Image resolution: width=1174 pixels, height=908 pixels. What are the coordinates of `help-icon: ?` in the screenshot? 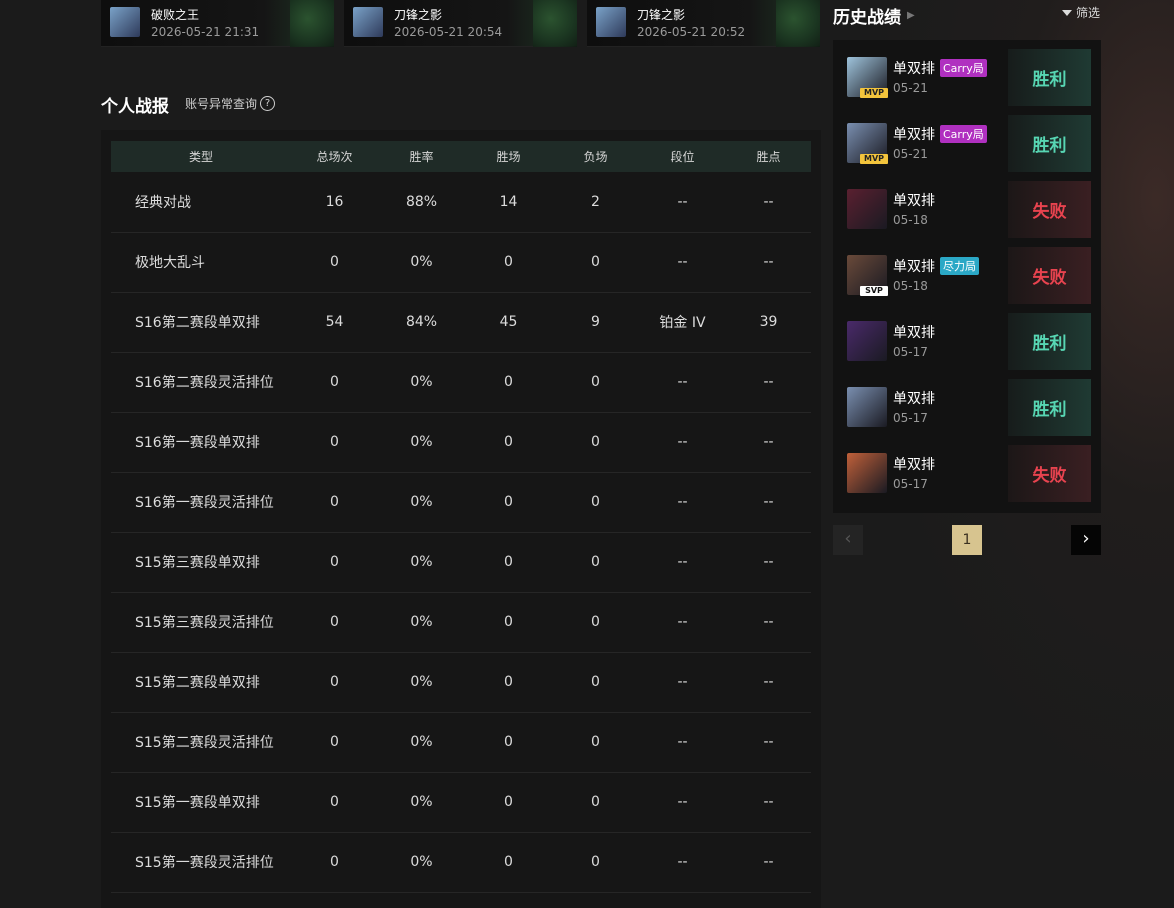 It's located at (268, 103).